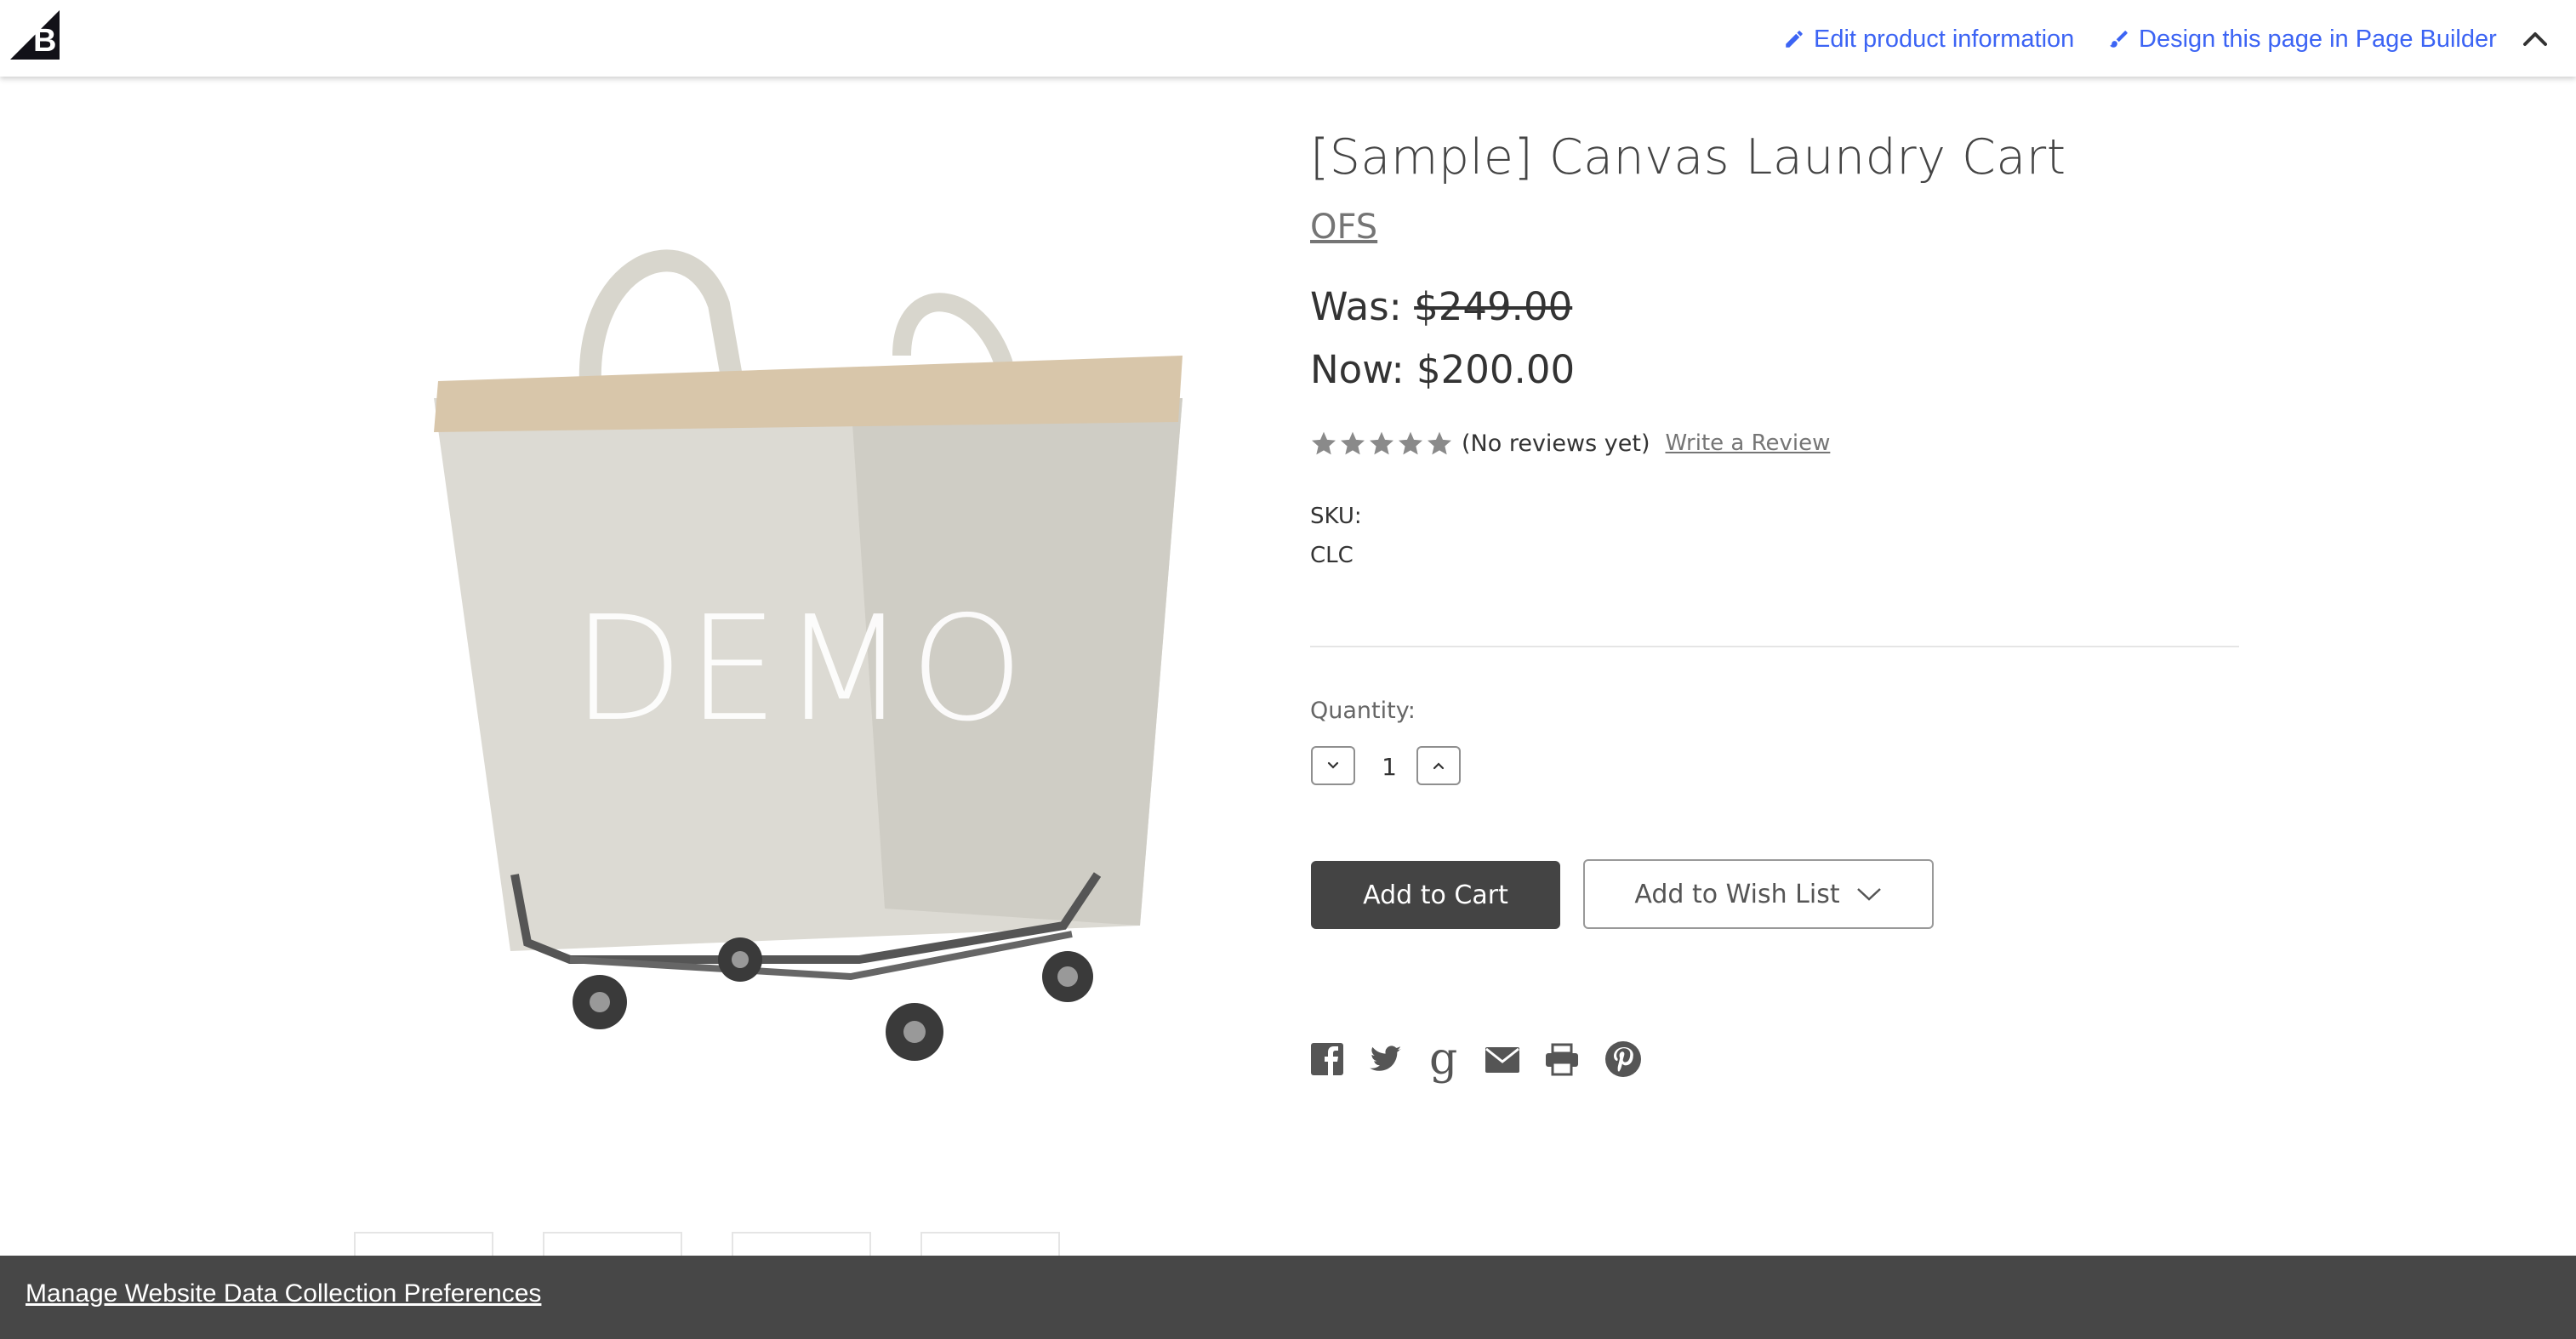 This screenshot has width=2576, height=1339. What do you see at coordinates (1327, 1059) in the screenshot?
I see `facebook-icon` at bounding box center [1327, 1059].